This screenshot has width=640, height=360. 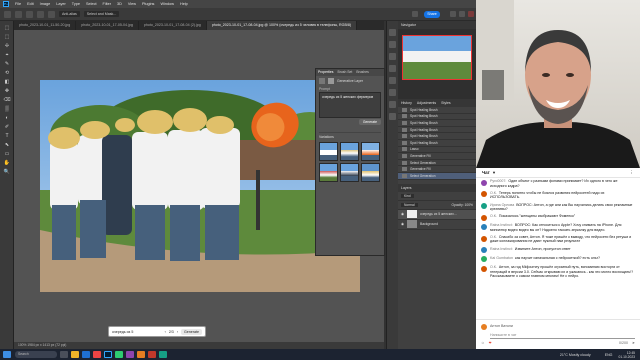 What do you see at coordinates (462, 205) in the screenshot?
I see `layer-opacity: Opacity: 100%` at bounding box center [462, 205].